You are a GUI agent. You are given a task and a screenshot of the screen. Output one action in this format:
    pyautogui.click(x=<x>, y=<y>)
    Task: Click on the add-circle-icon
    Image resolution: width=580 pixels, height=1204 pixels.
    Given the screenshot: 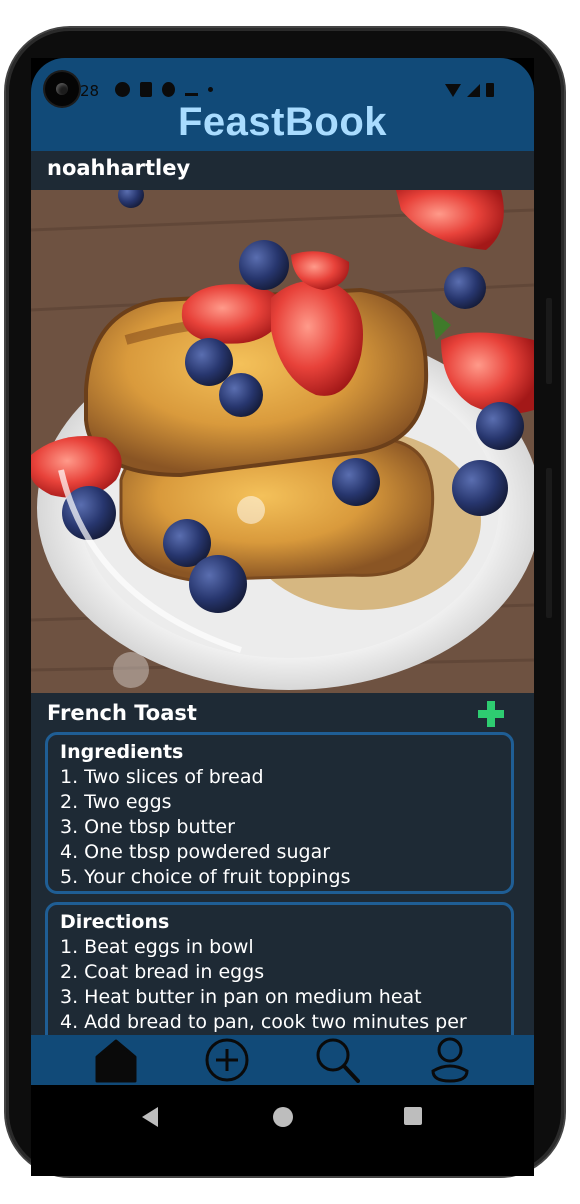 What is the action you would take?
    pyautogui.click(x=227, y=1060)
    